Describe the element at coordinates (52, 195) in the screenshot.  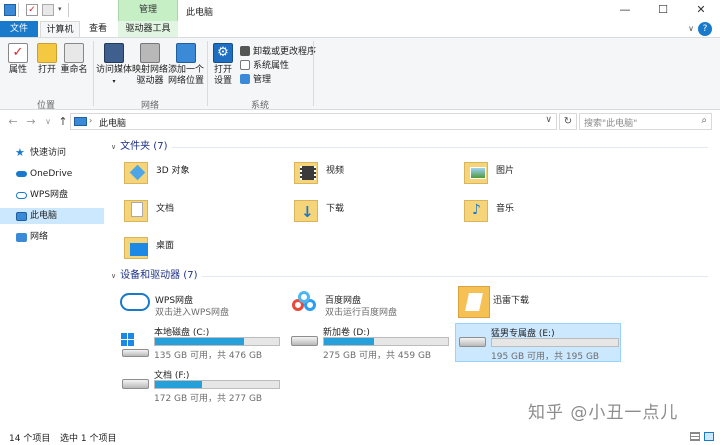
I see `sidebar-item-wps: WPS网盘` at that location.